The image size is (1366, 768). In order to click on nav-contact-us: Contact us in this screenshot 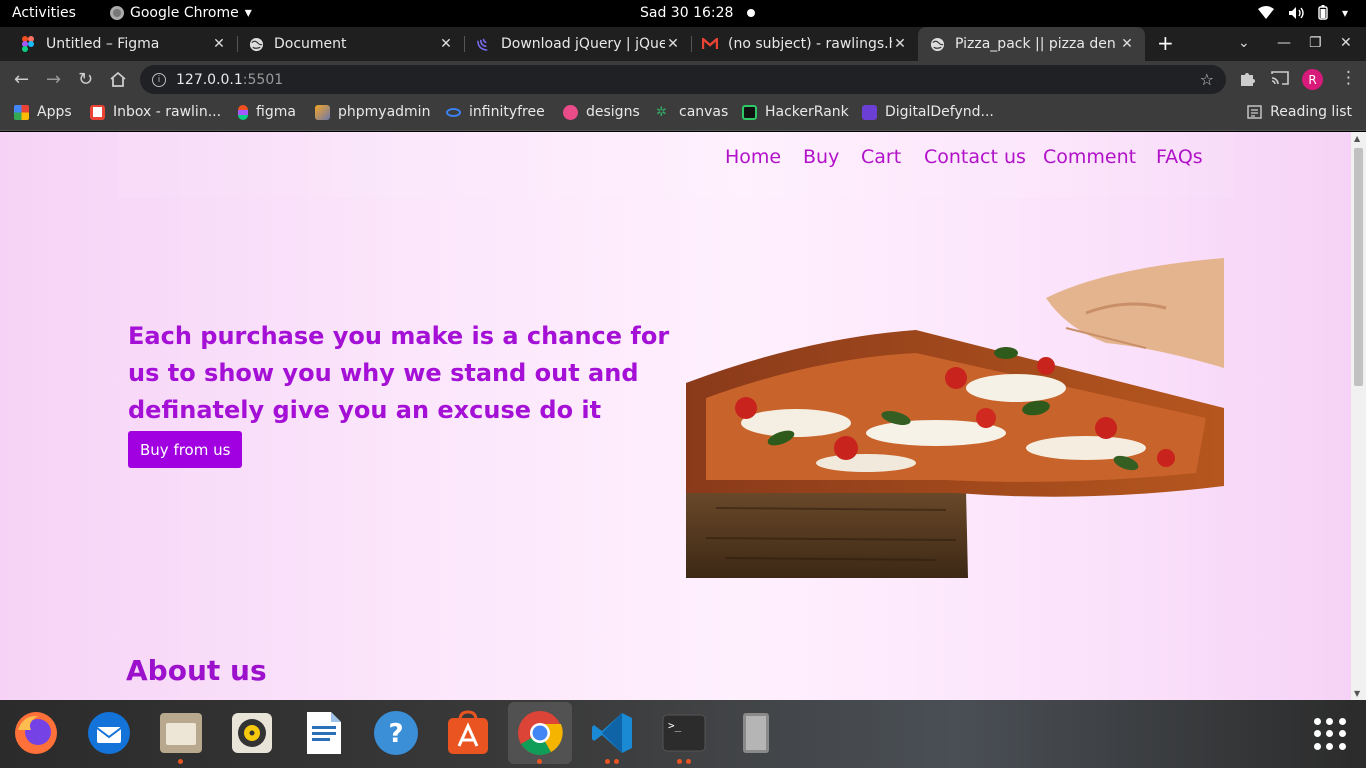, I will do `click(975, 157)`.